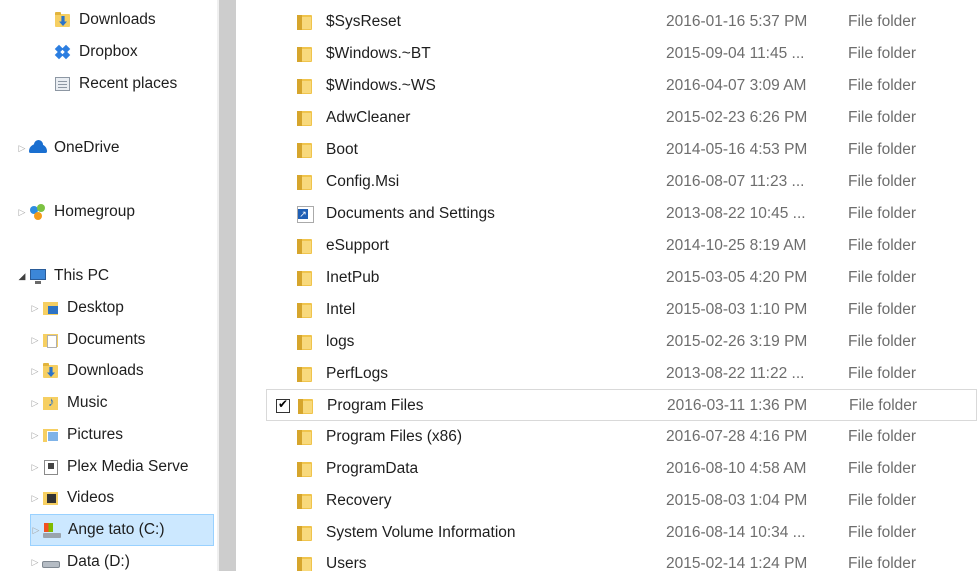  Describe the element at coordinates (51, 308) in the screenshot. I see `desktop-folder-icon` at that location.